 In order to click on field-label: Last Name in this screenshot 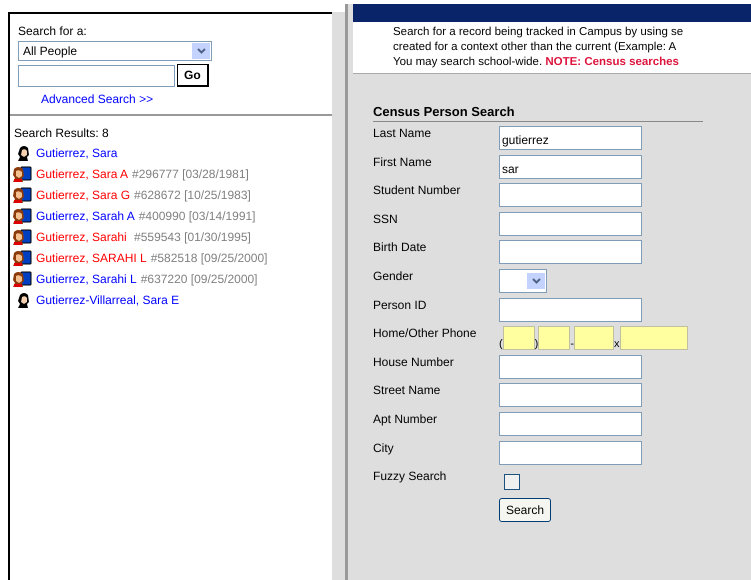, I will do `click(402, 134)`.